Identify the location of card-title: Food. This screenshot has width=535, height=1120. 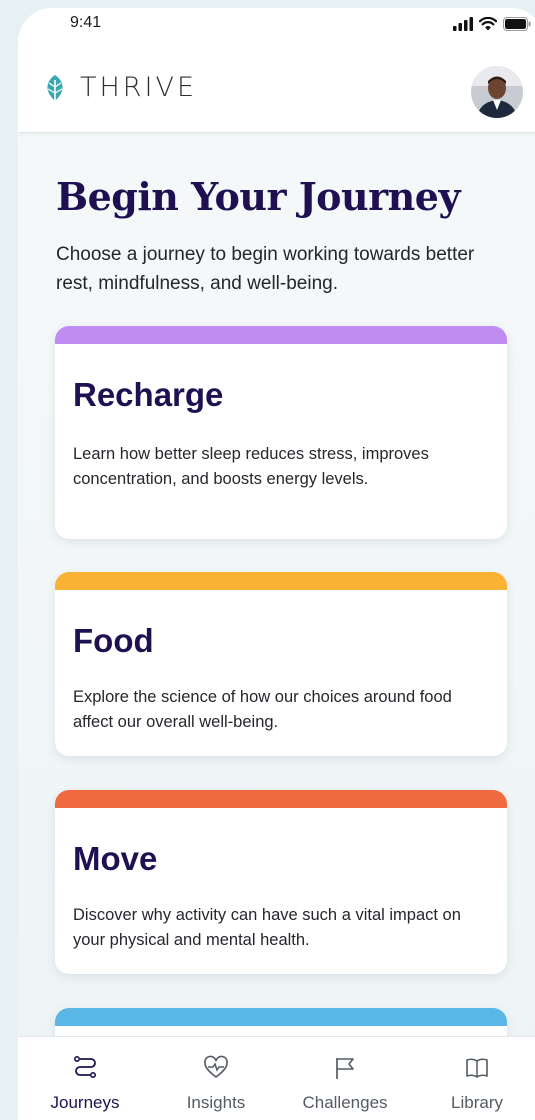
(113, 640).